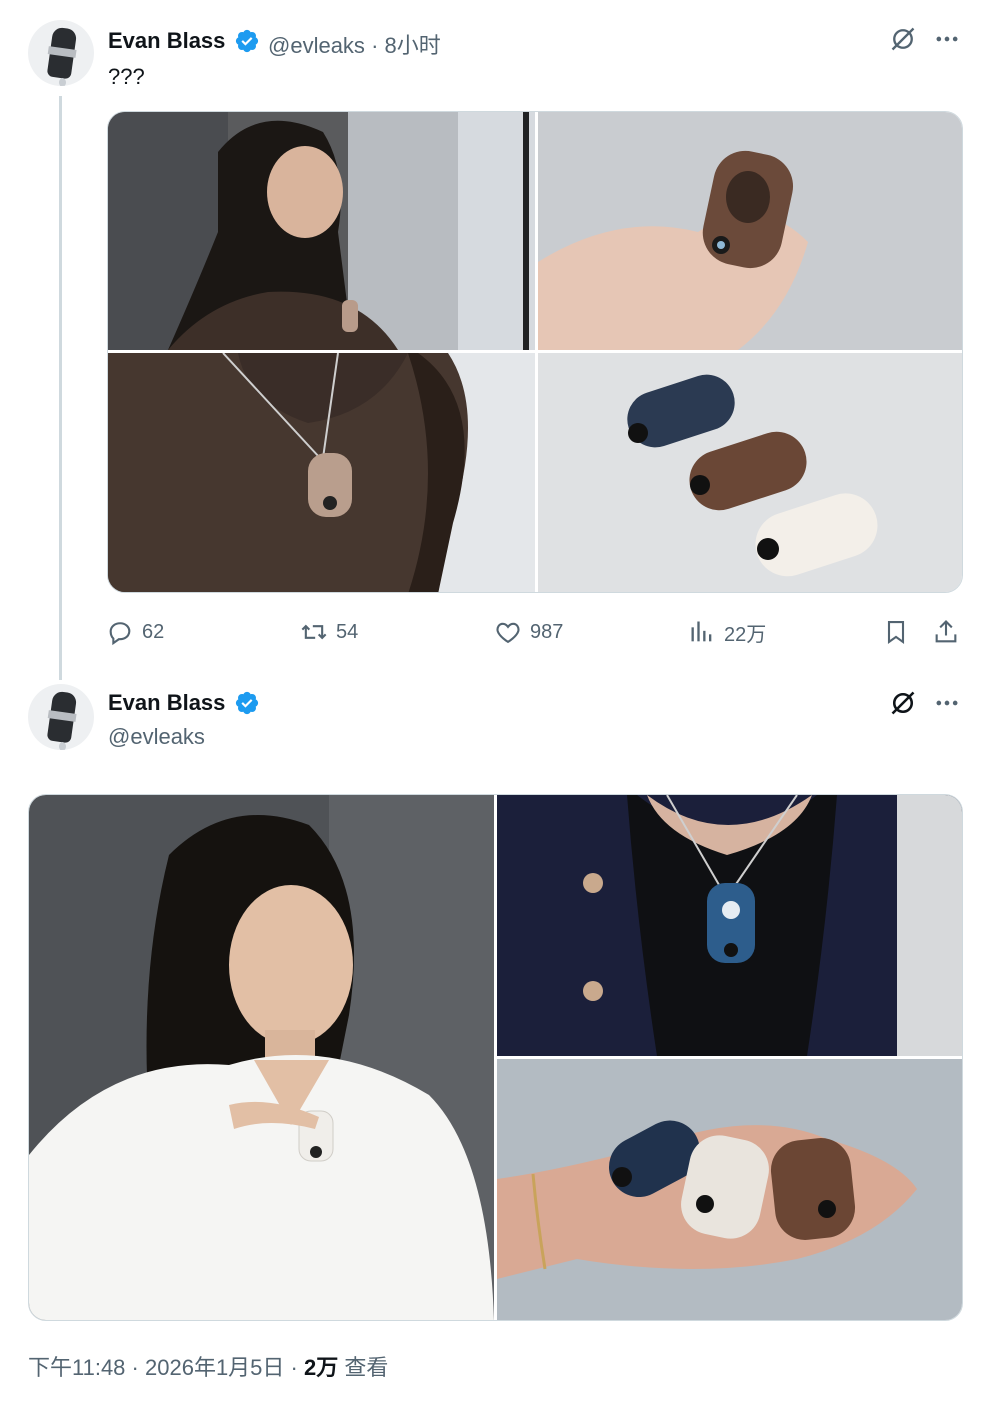 The height and width of the screenshot is (1408, 984). I want to click on bookmark-button, so click(896, 632).